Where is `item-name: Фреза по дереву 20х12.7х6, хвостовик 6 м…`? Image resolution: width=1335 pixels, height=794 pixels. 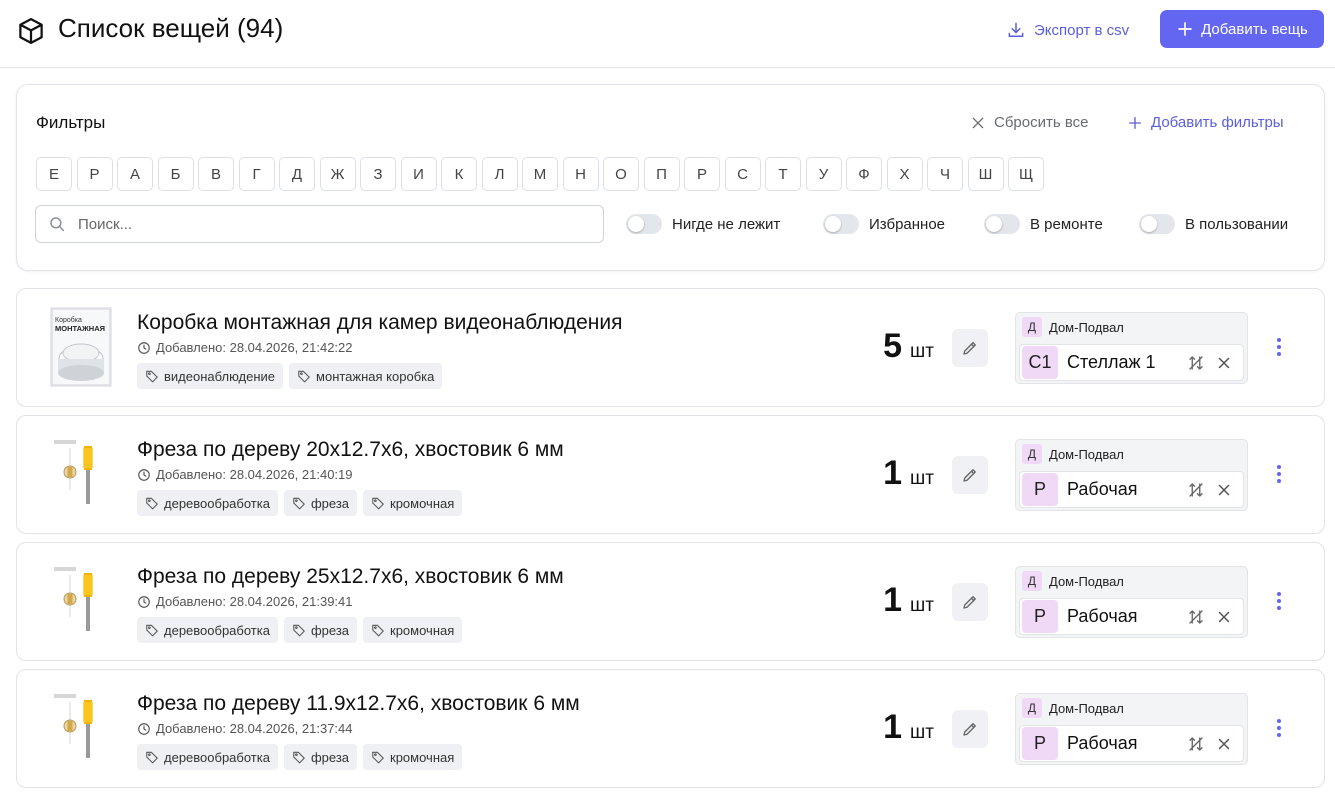
item-name: Фреза по дереву 20х12.7х6, хвостовик 6 м… is located at coordinates (350, 450).